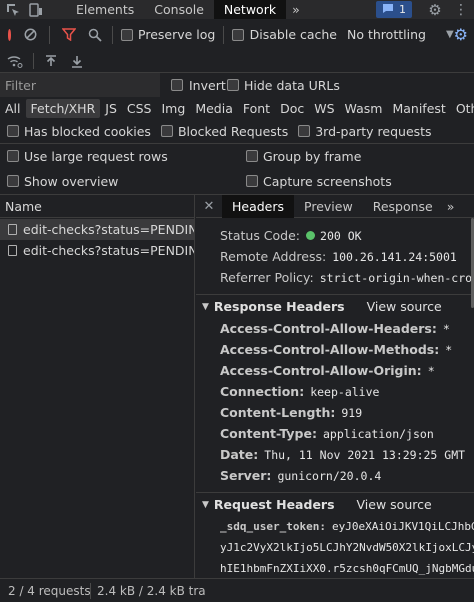 The height and width of the screenshot is (602, 474). What do you see at coordinates (388, 10) in the screenshot?
I see `message-icon` at bounding box center [388, 10].